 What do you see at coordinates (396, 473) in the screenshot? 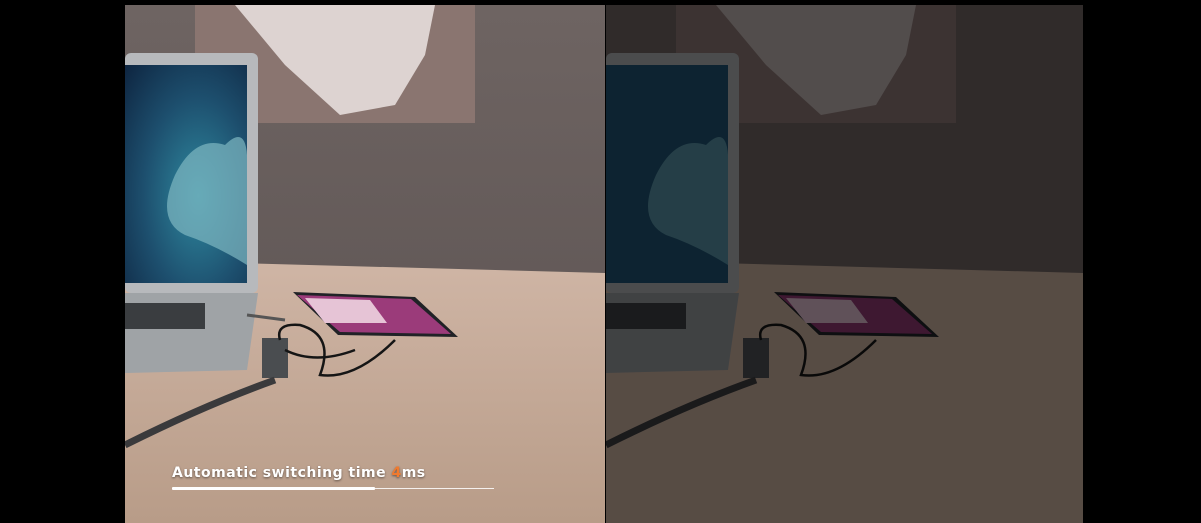
I see `caption-value: 4` at bounding box center [396, 473].